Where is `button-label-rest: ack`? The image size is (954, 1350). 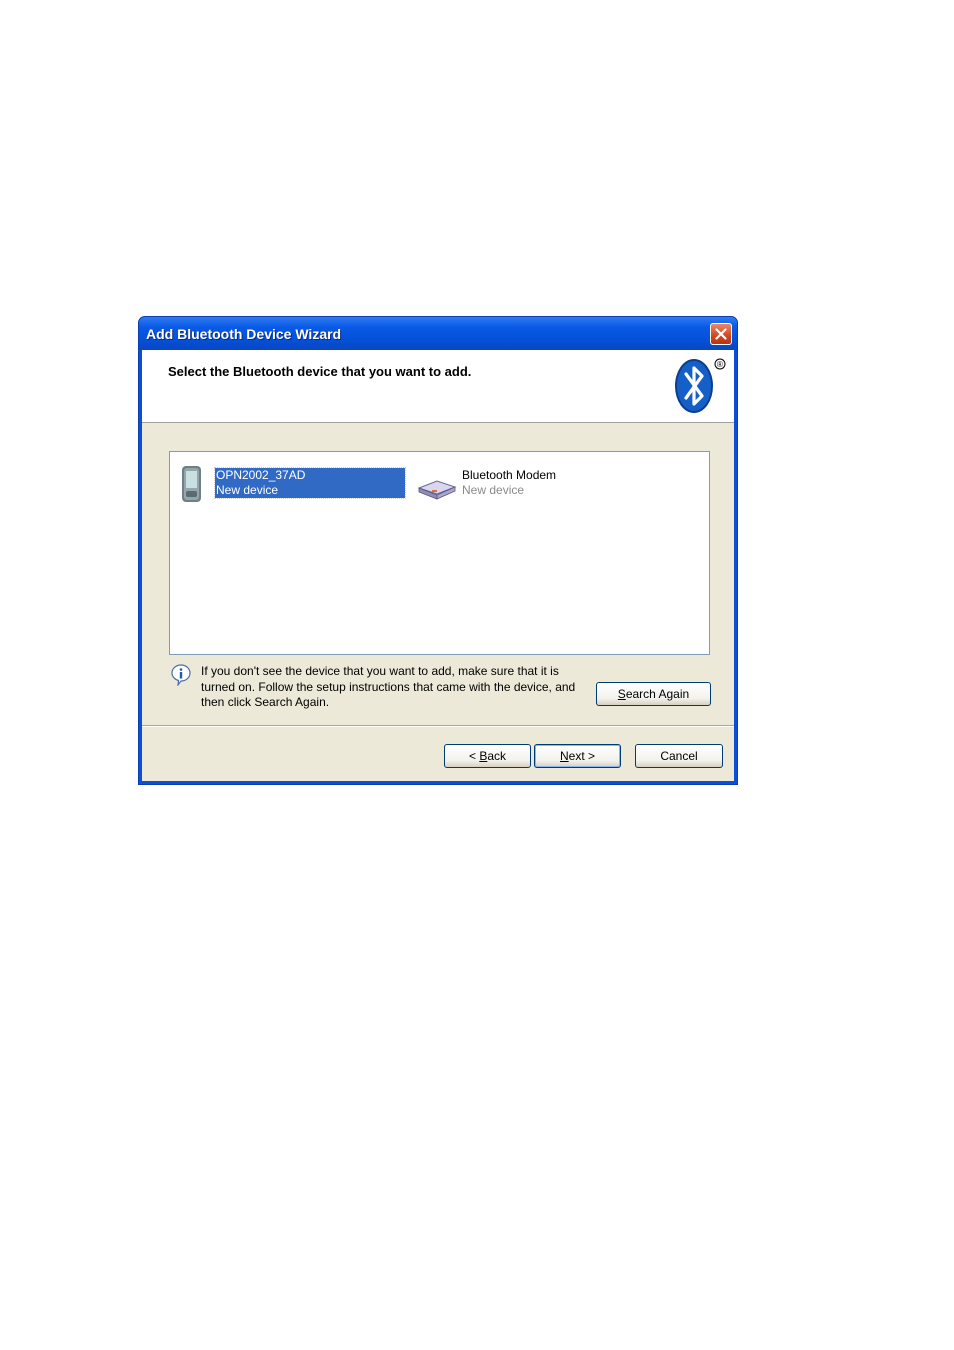 button-label-rest: ack is located at coordinates (497, 756).